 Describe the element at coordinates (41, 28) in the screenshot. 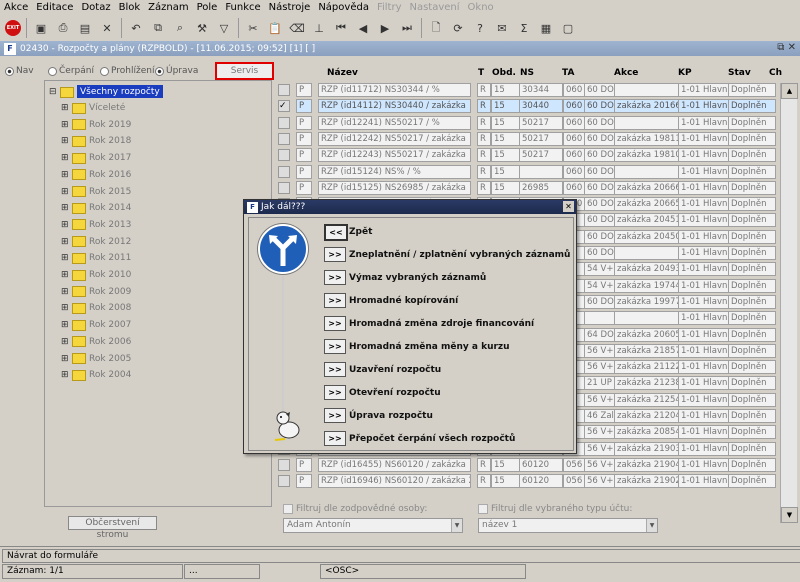

I see `save-icon: ▣` at that location.